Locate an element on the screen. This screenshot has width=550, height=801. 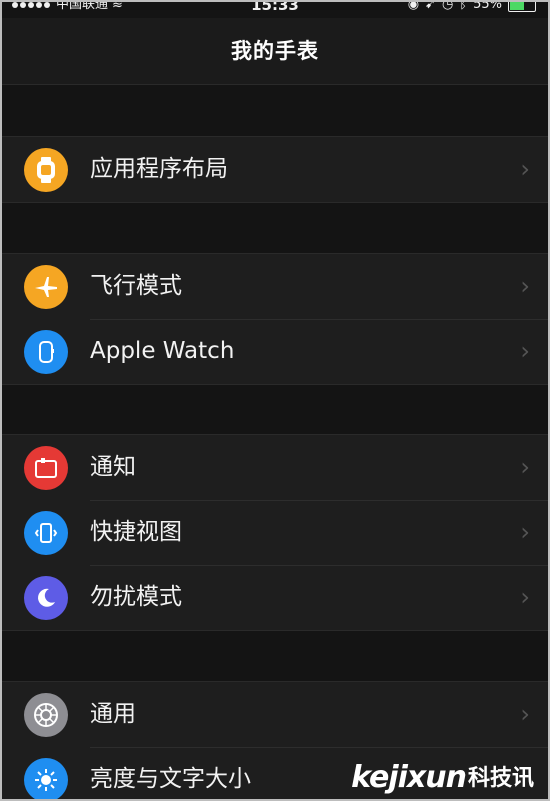
row-label: 通知 is located at coordinates (113, 467).